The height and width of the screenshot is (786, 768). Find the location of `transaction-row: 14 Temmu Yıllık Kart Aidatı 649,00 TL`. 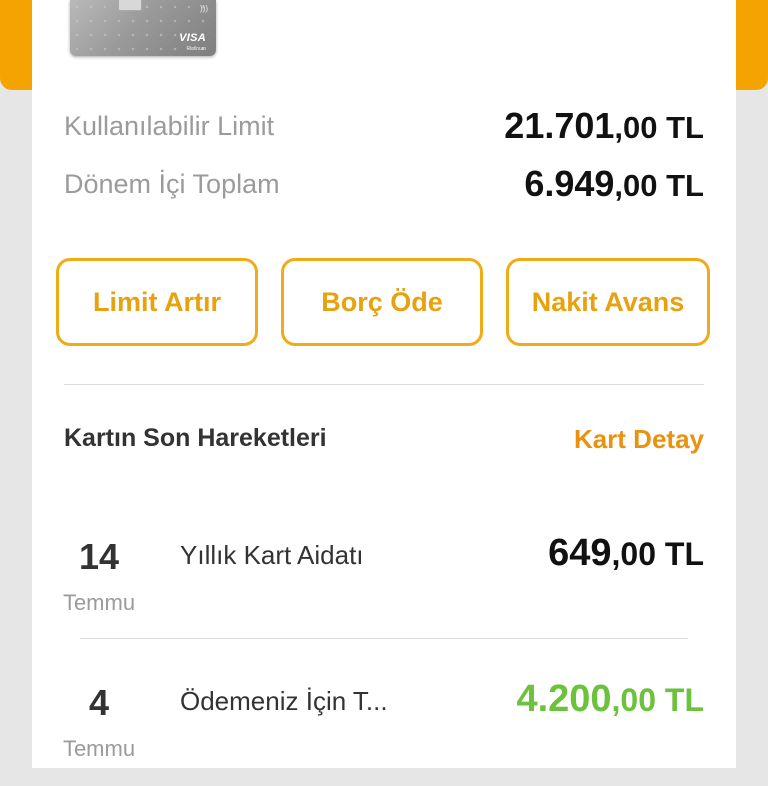

transaction-row: 14 Temmu Yıllık Kart Aidatı 649,00 TL is located at coordinates (384, 580).